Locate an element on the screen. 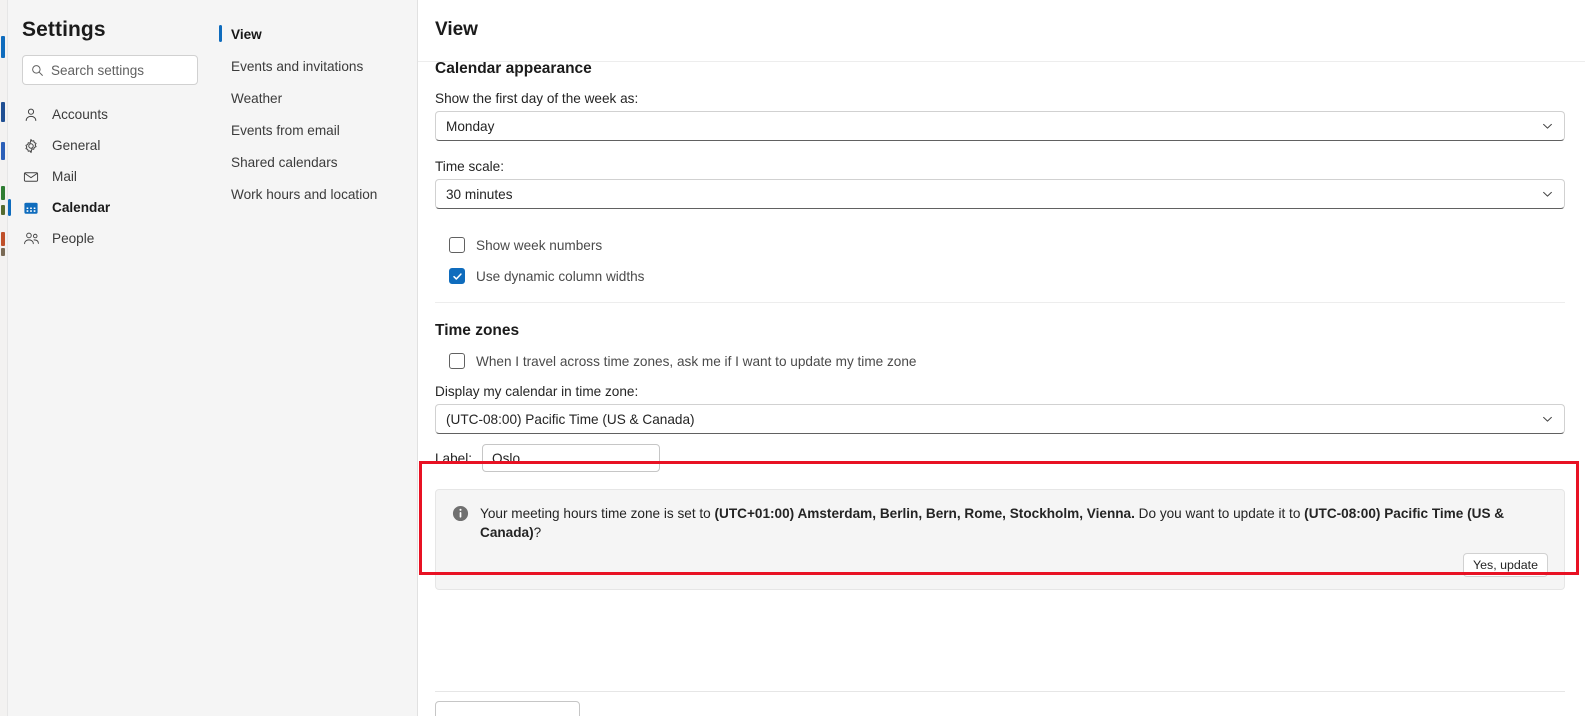 The image size is (1585, 716). subnav-item-events-from-email: Events from email is located at coordinates (315, 130).